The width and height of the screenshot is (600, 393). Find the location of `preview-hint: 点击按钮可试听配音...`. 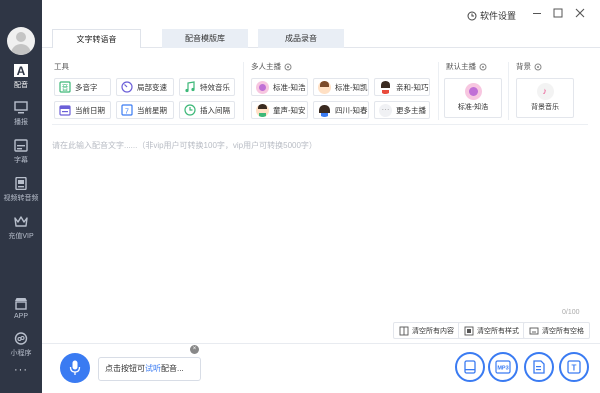

preview-hint: 点击按钮可试听配音... is located at coordinates (149, 369).